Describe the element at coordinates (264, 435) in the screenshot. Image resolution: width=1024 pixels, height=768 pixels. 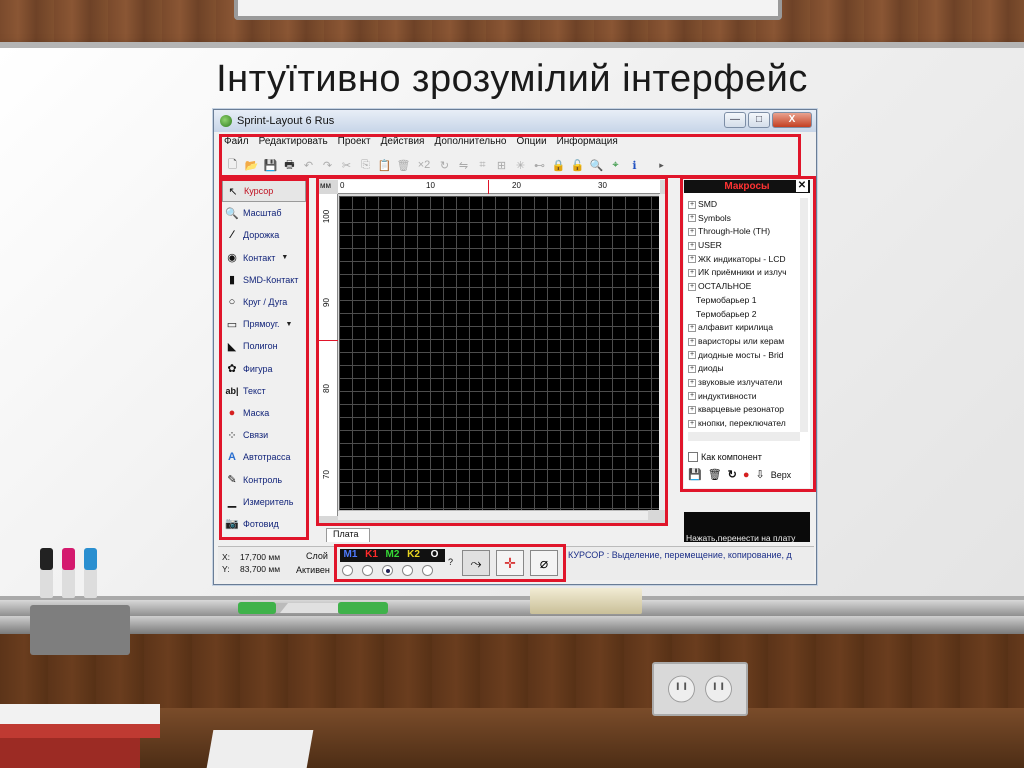
I see `tool-connections: ⁘ Связи` at that location.